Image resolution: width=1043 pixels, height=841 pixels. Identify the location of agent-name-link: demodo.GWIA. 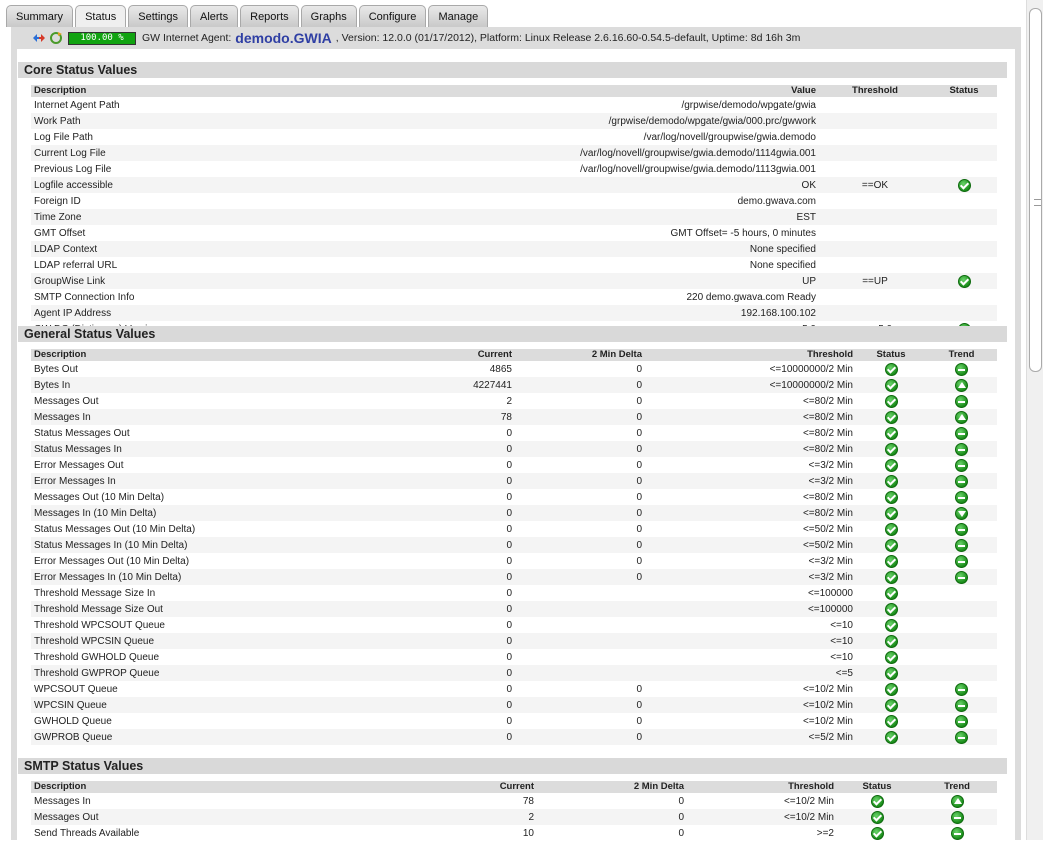
(283, 38).